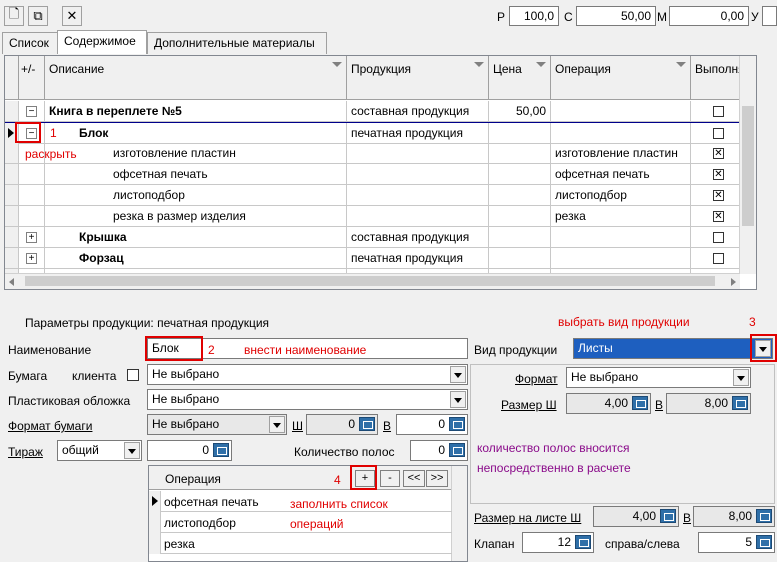  Describe the element at coordinates (372, 216) in the screenshot. I see `table-row: резка в размер изделия резка ✕` at that location.